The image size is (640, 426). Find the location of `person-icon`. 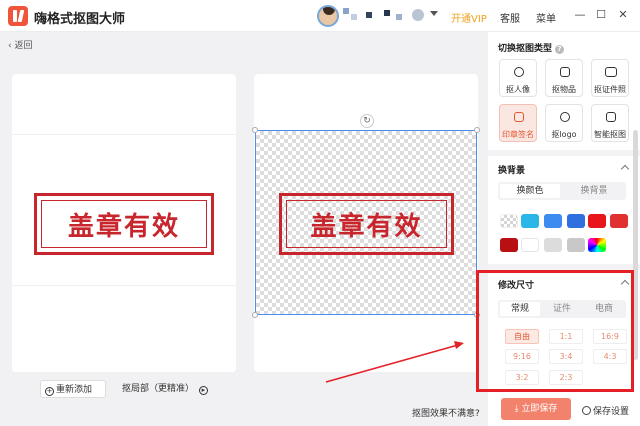

person-icon is located at coordinates (519, 72).